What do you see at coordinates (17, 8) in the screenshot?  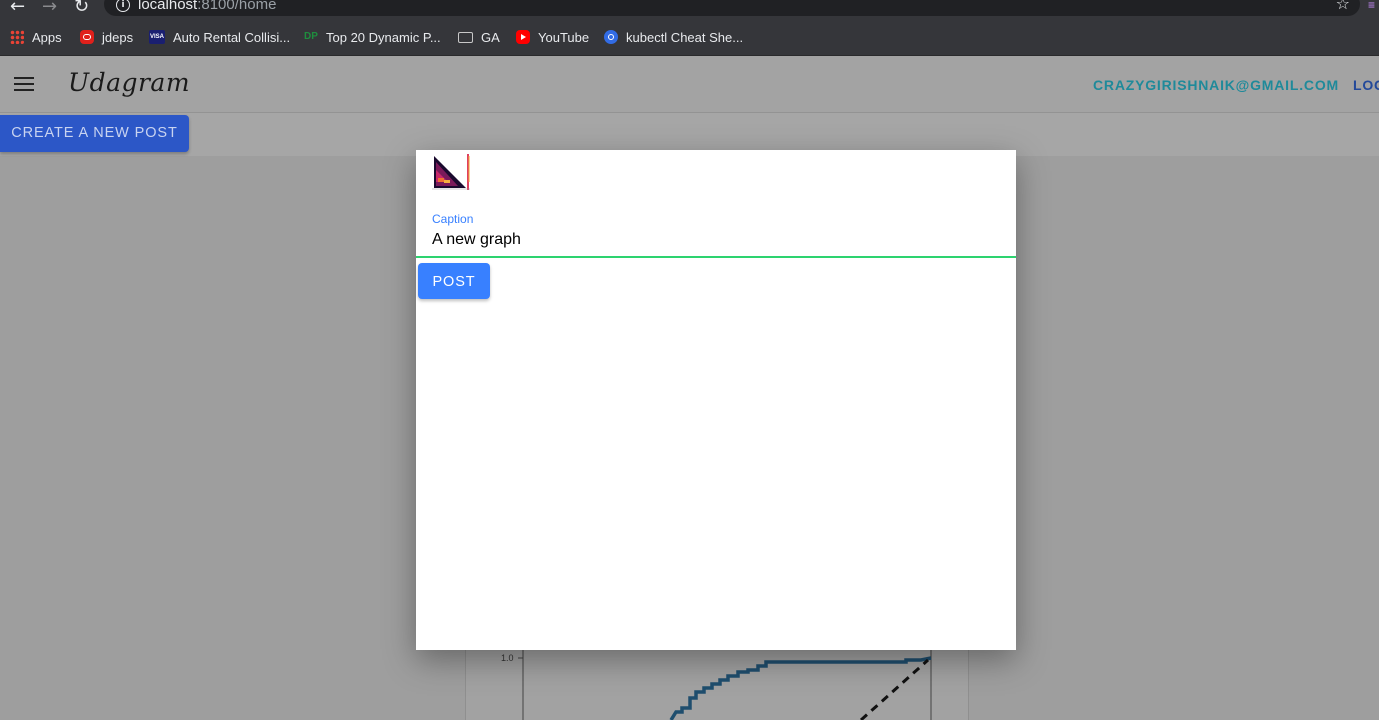 I see `back-arrow-icon: ←` at bounding box center [17, 8].